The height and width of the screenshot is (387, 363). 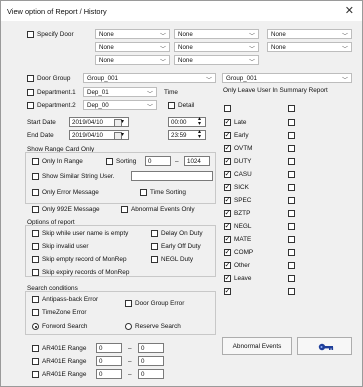 I want to click on abnormal-only-label: Abnormal Events Only, so click(x=163, y=209).